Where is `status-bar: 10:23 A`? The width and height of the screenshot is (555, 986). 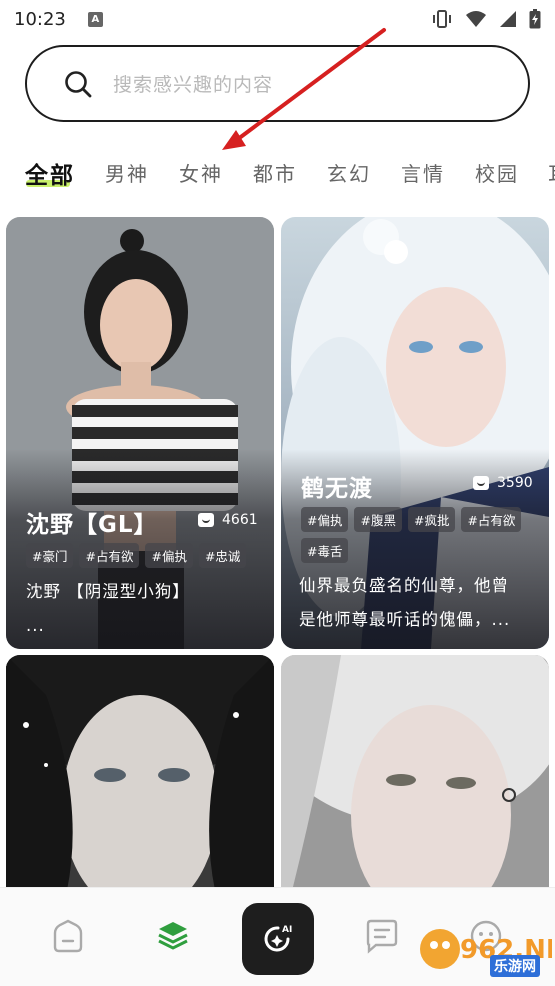
status-bar: 10:23 A is located at coordinates (277, 19).